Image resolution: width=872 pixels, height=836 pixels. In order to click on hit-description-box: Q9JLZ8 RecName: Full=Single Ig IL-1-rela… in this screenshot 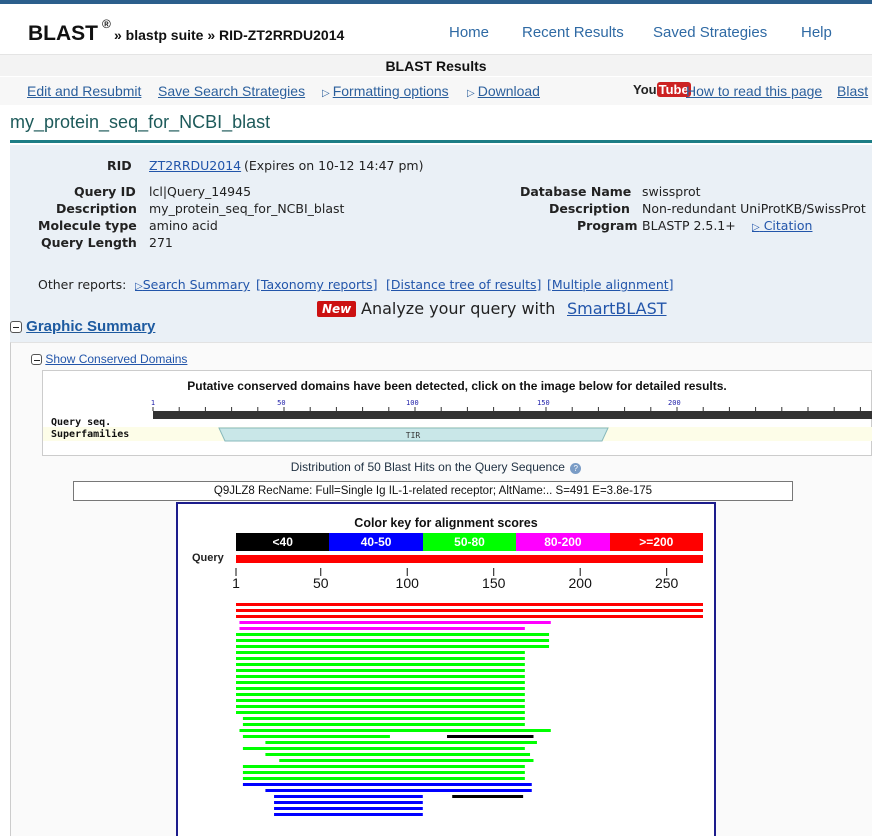, I will do `click(433, 491)`.